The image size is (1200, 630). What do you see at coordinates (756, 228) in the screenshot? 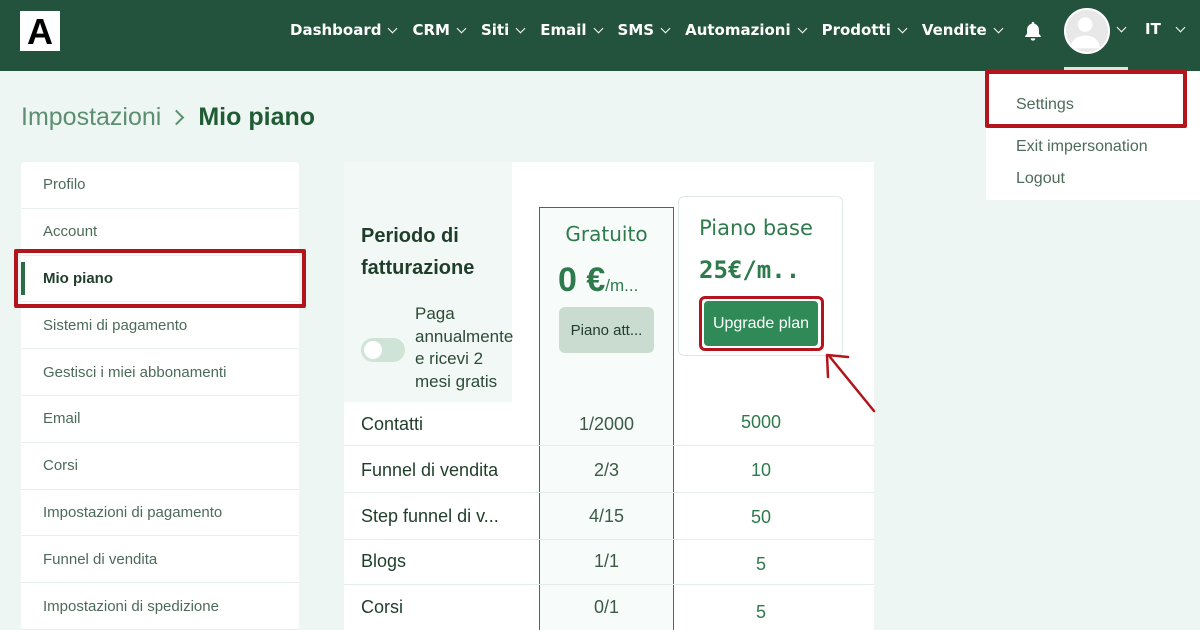
I see `plan-name-base: Piano base` at bounding box center [756, 228].